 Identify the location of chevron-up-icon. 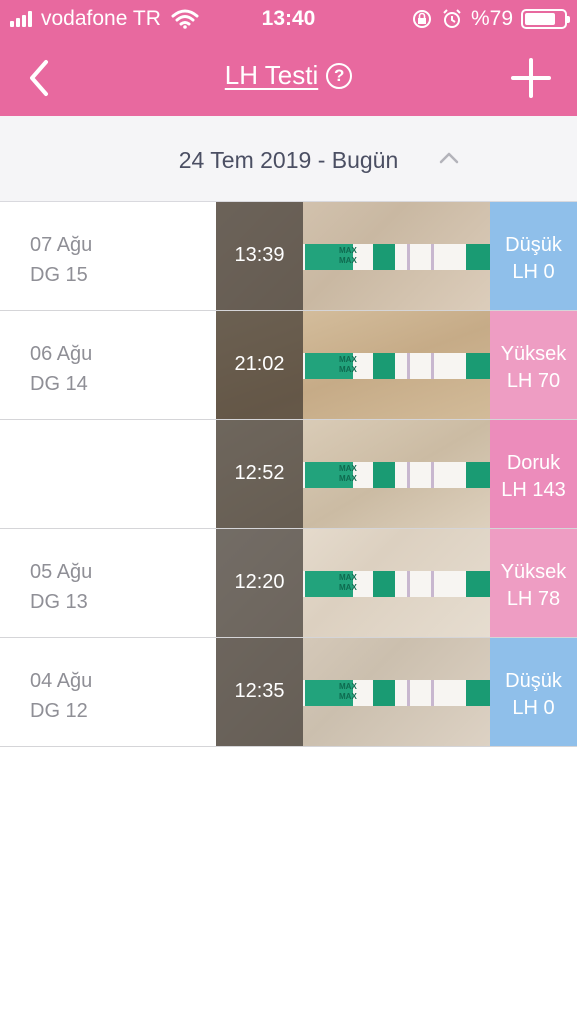
(449, 157).